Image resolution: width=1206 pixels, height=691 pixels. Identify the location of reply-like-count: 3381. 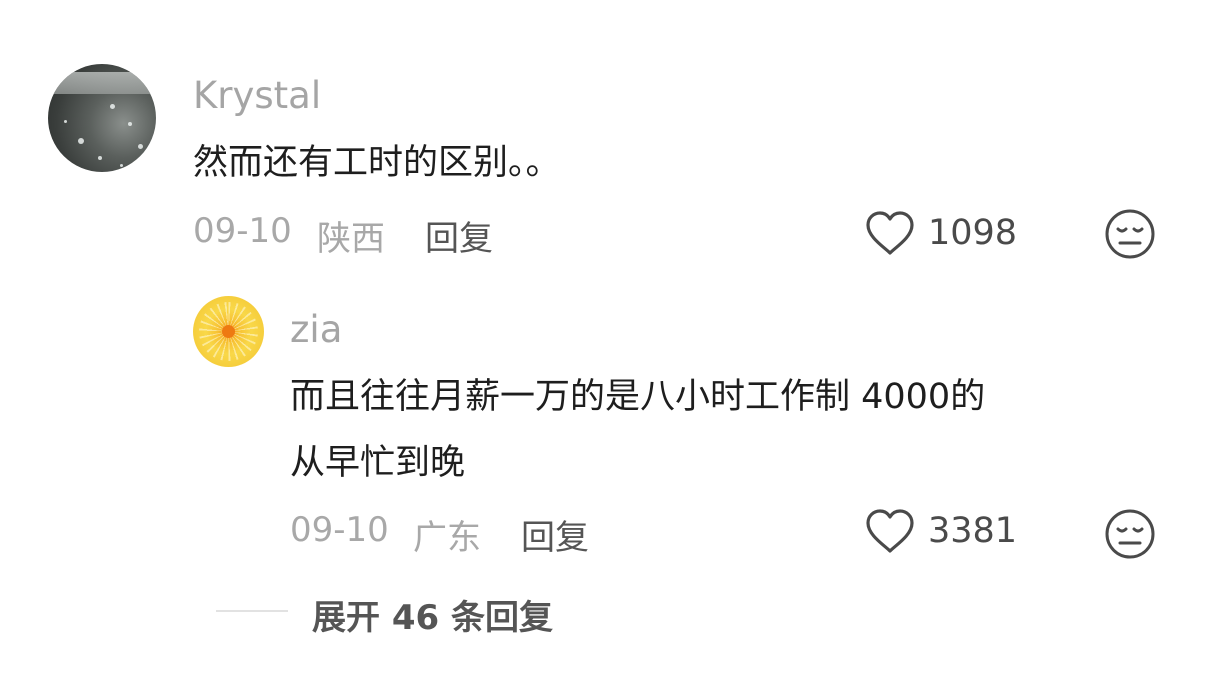
(973, 531).